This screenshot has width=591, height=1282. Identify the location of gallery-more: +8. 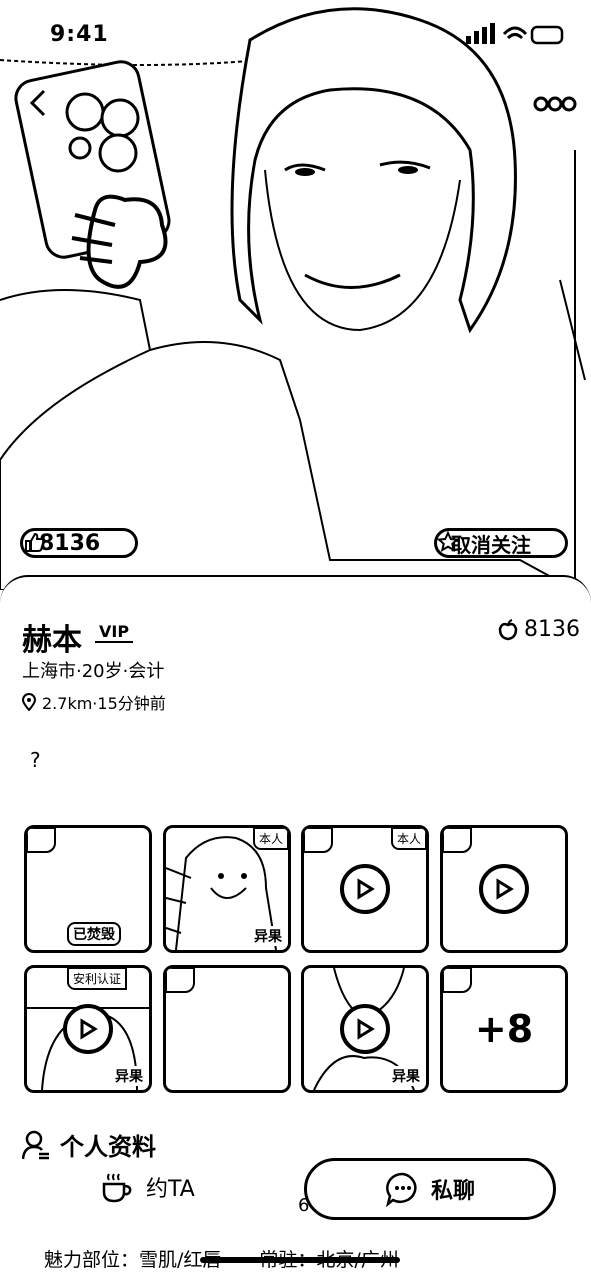
(504, 1029).